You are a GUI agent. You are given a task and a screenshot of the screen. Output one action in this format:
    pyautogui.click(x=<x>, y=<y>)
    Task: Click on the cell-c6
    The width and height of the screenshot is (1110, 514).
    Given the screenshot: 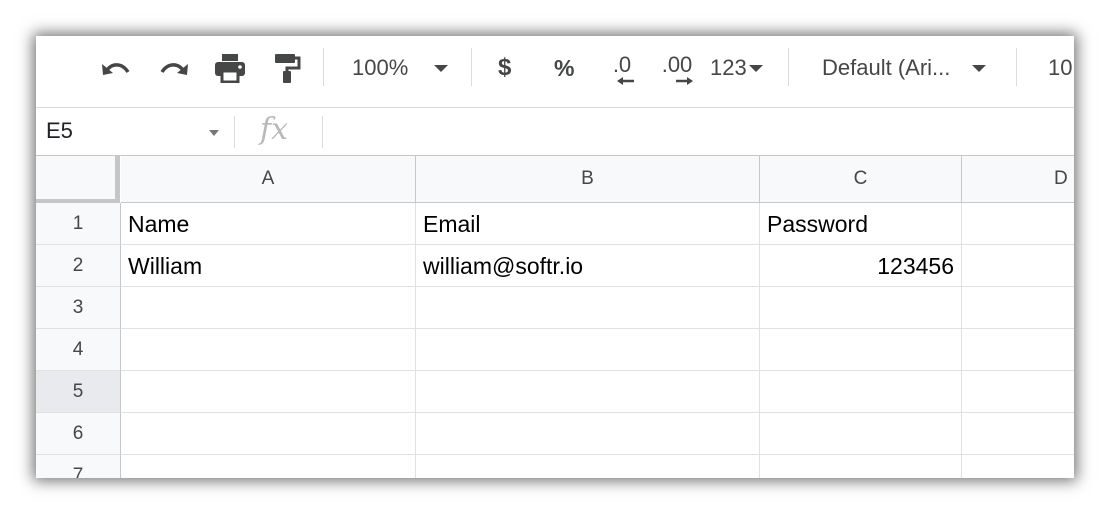 What is the action you would take?
    pyautogui.click(x=861, y=434)
    